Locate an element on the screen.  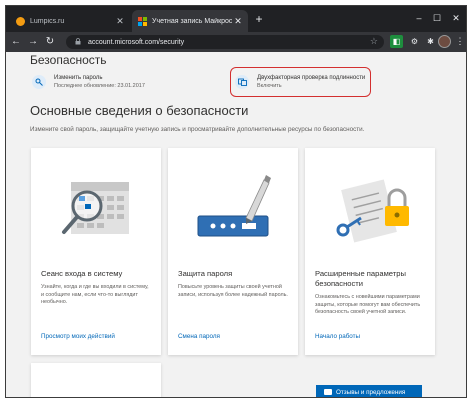
browser-menu-icon: ⋮ is located at coordinates (460, 41).